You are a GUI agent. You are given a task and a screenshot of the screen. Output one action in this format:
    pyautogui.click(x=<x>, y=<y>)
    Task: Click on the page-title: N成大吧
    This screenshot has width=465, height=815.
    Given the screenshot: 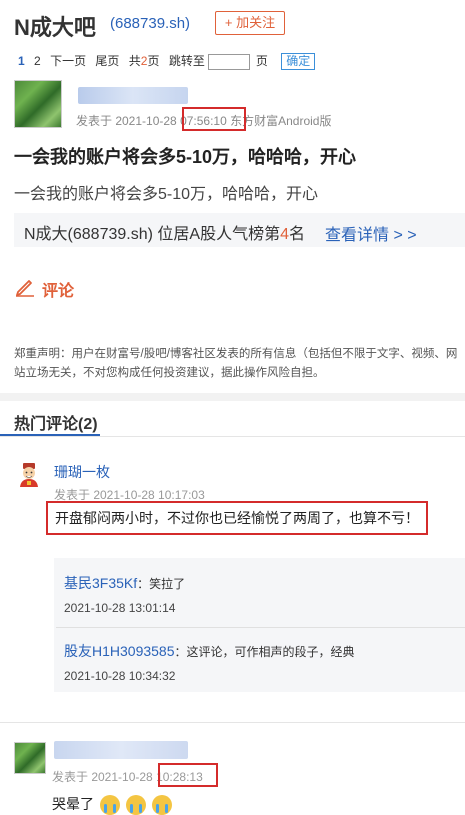 What is the action you would take?
    pyautogui.click(x=55, y=27)
    